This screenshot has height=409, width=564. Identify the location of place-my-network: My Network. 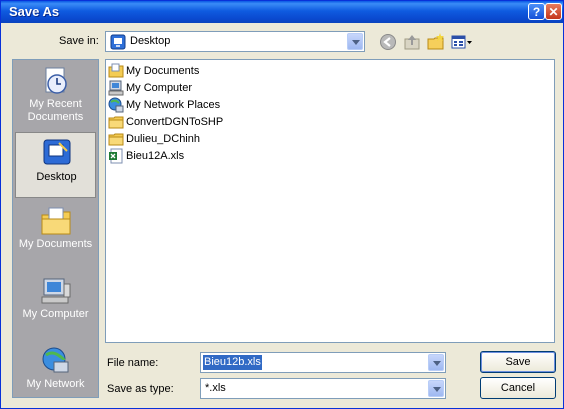
(55, 375).